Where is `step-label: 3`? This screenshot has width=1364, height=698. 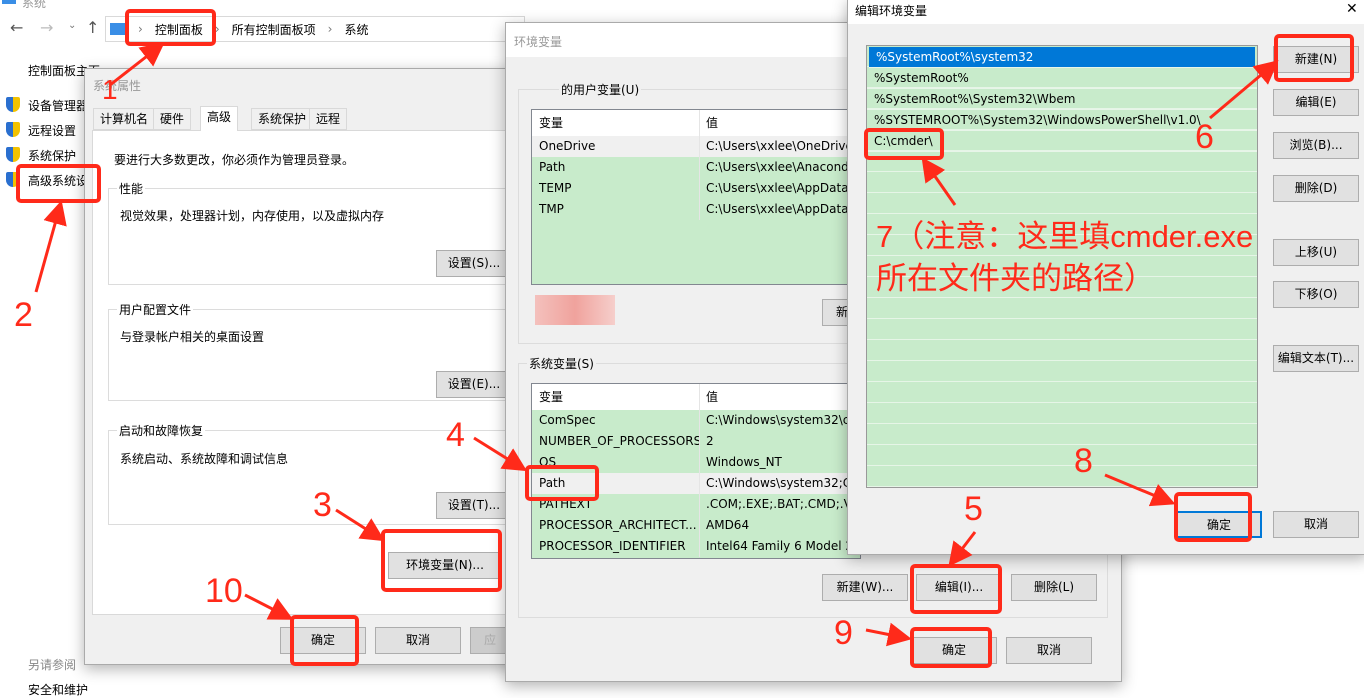 step-label: 3 is located at coordinates (322, 505).